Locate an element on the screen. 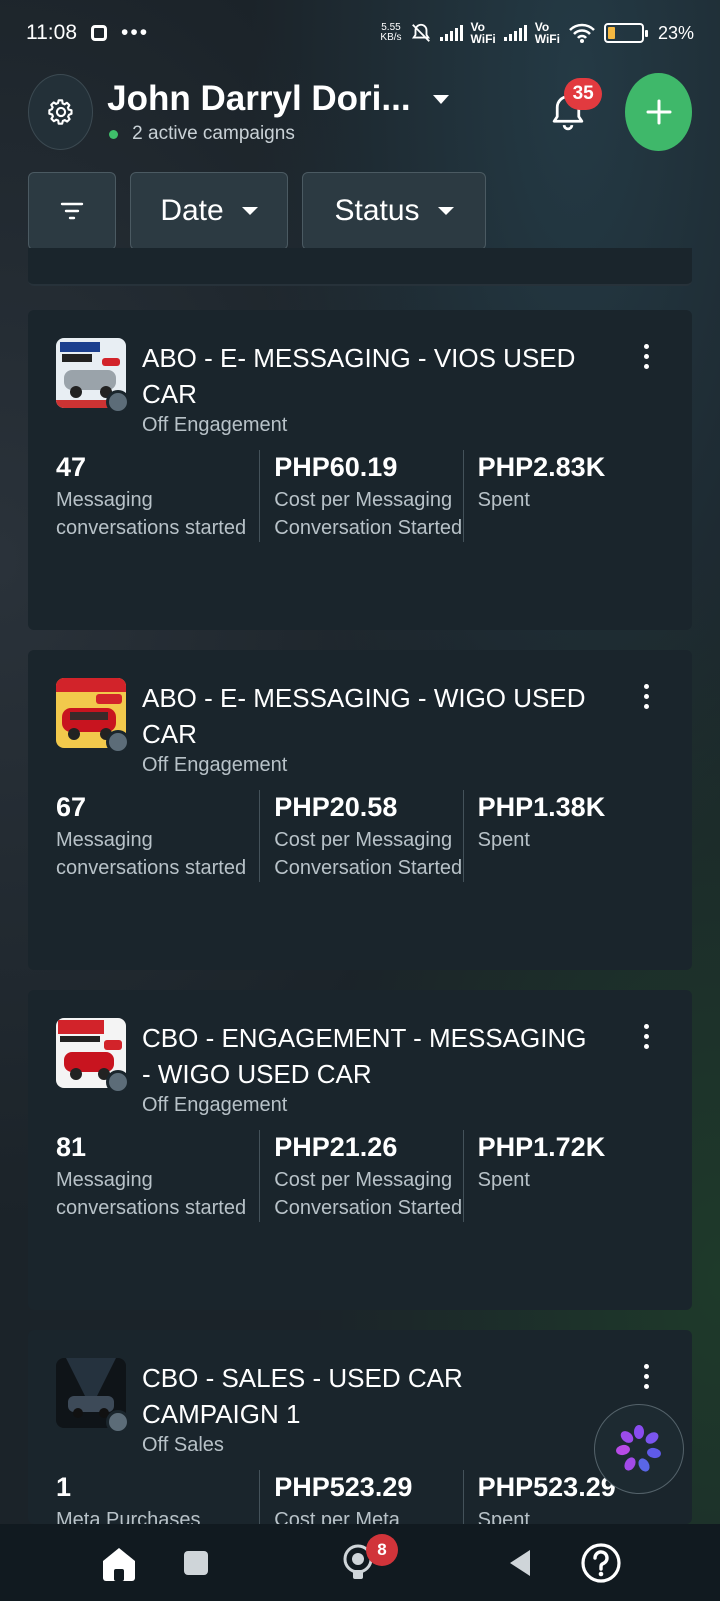 The width and height of the screenshot is (720, 1601). meta-ai-button is located at coordinates (639, 1449).